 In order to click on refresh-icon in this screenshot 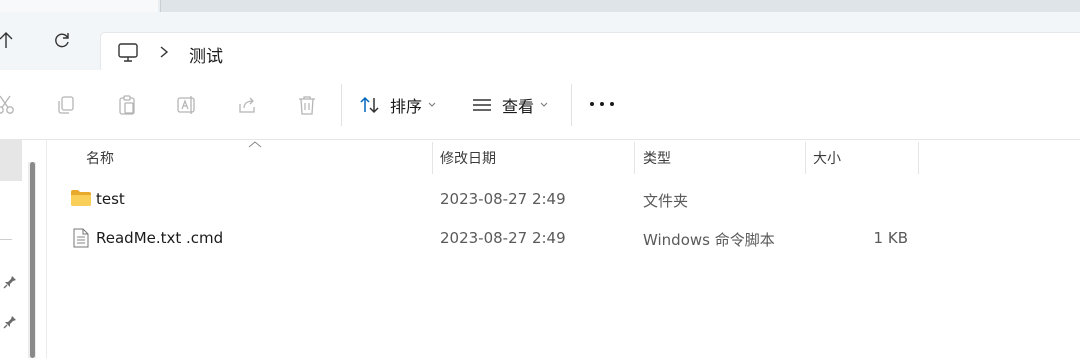, I will do `click(62, 40)`.